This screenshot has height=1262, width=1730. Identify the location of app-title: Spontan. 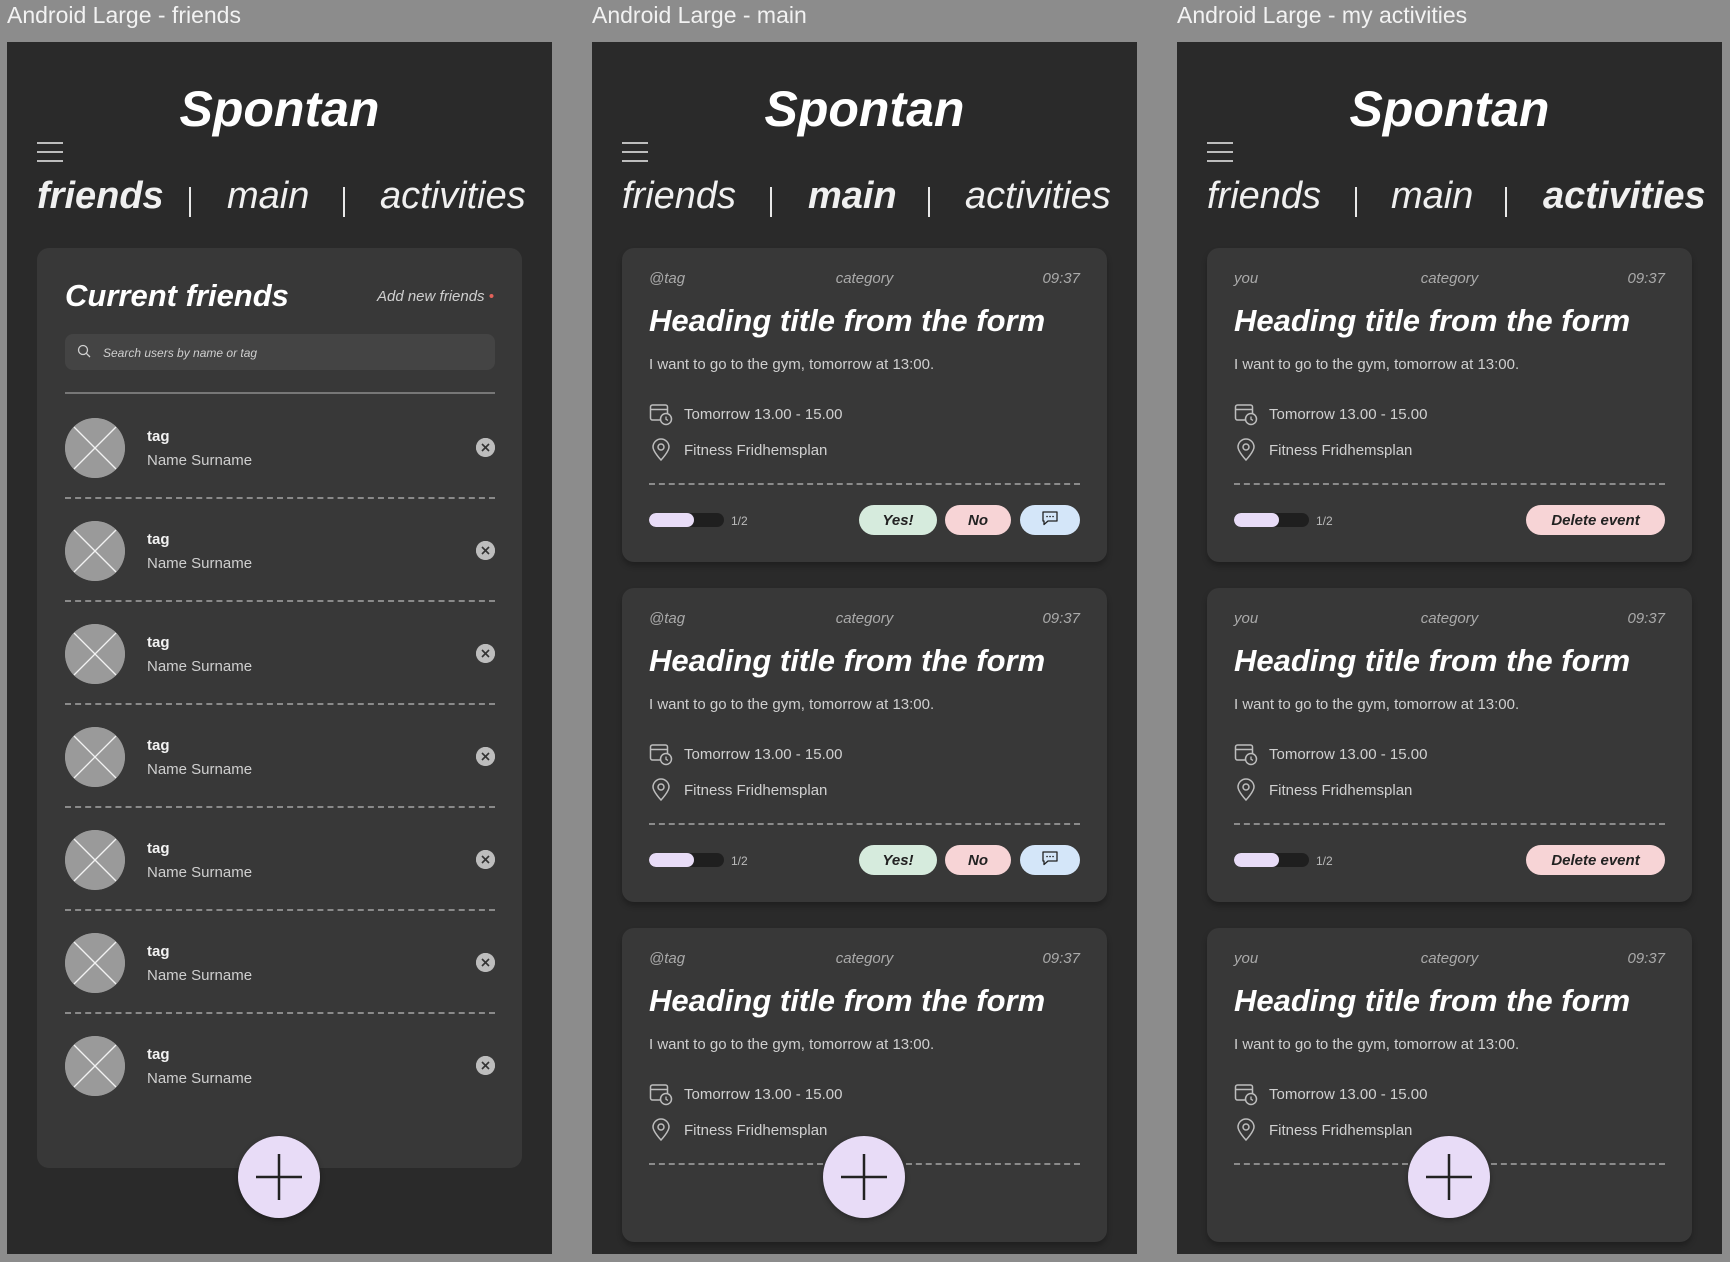
(864, 109).